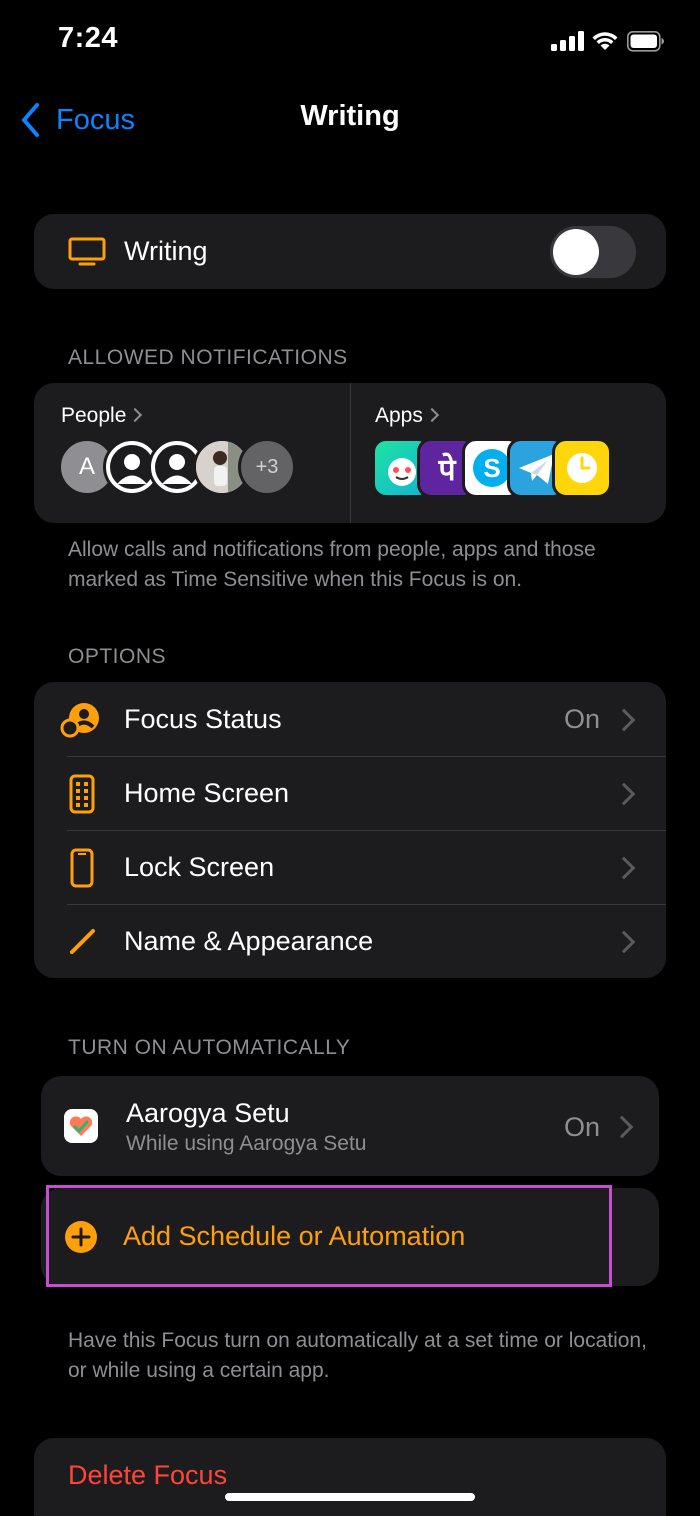 The width and height of the screenshot is (700, 1516). Describe the element at coordinates (166, 251) in the screenshot. I see `focus-toggle-label: Writing` at that location.